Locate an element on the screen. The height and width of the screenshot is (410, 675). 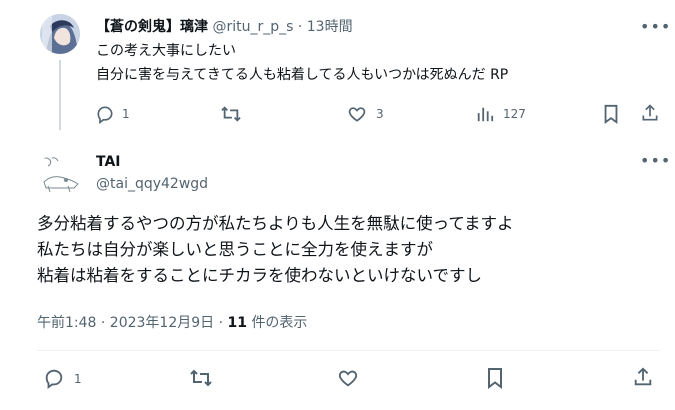
thread-line is located at coordinates (60, 95).